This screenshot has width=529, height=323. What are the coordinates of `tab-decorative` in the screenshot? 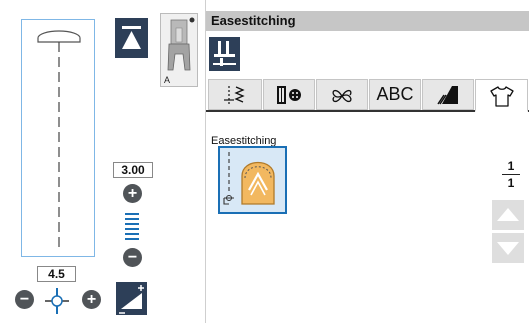 It's located at (342, 94).